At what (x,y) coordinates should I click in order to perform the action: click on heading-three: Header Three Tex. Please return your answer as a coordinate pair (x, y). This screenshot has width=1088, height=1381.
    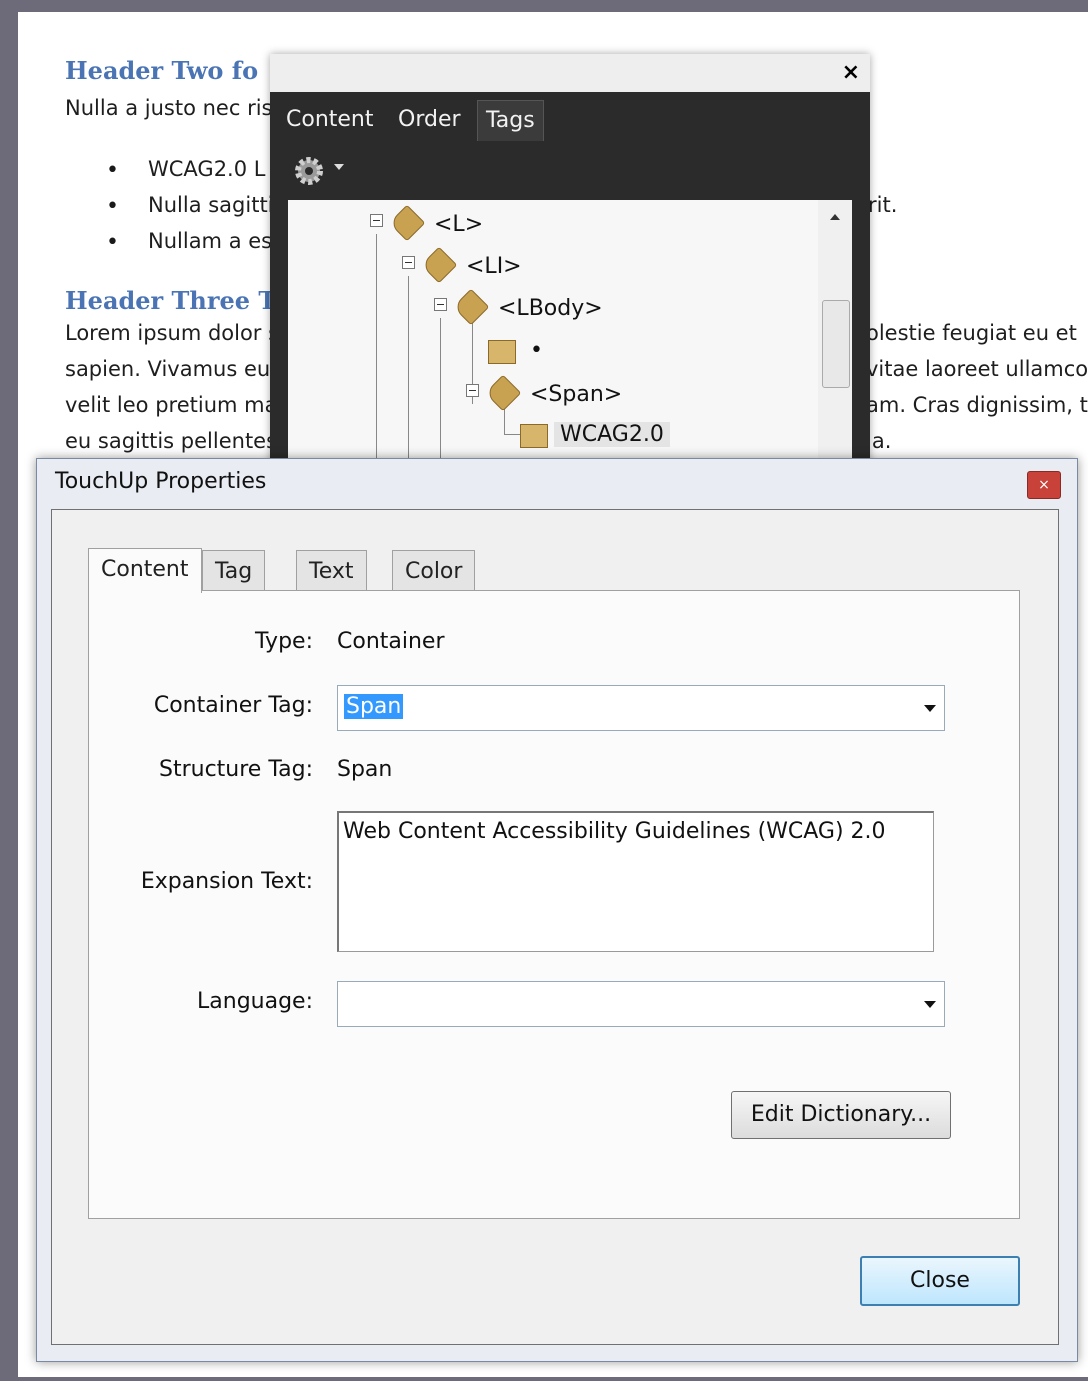
    Looking at the image, I should click on (184, 300).